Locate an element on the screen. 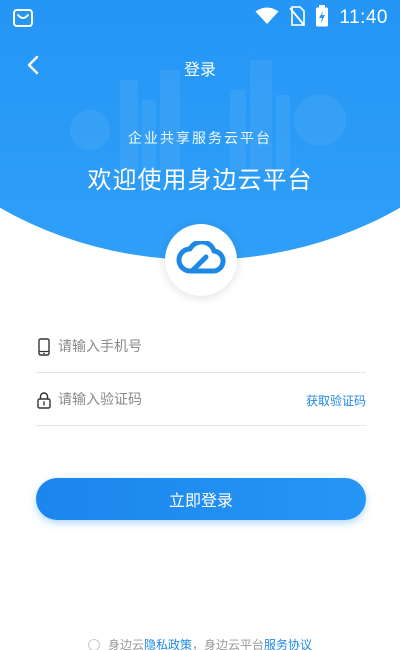  agreement: 身边云 隐私政策 ，身边云平台 服务协议 is located at coordinates (200, 643).